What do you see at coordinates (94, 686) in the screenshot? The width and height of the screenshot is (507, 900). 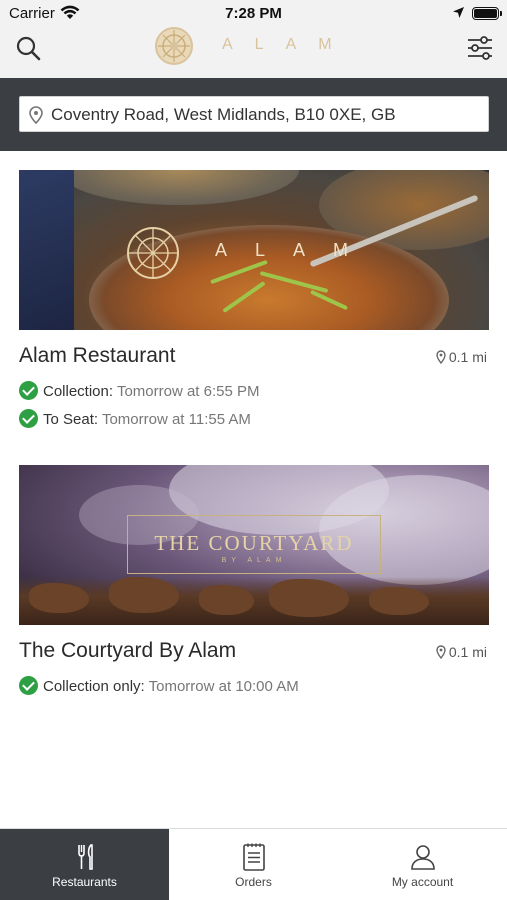 I see `service-label: Collection only:` at bounding box center [94, 686].